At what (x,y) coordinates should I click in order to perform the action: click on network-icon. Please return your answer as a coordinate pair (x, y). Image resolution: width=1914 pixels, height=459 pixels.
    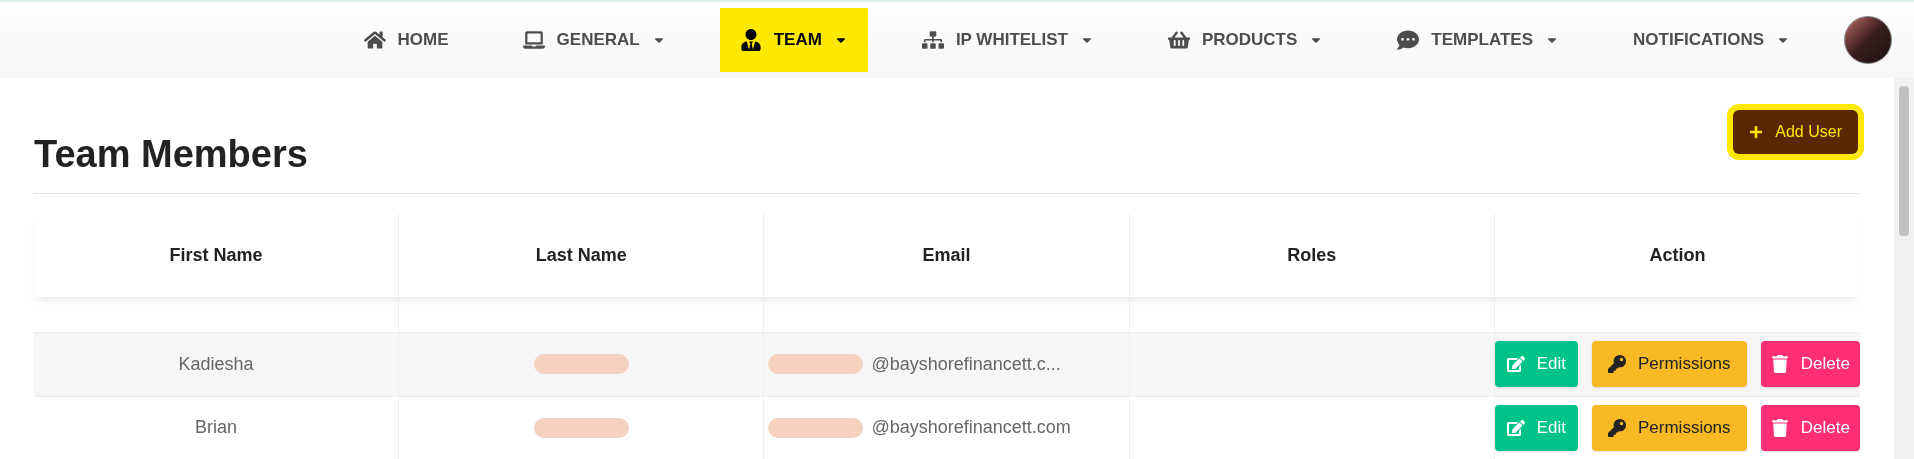
    Looking at the image, I should click on (932, 40).